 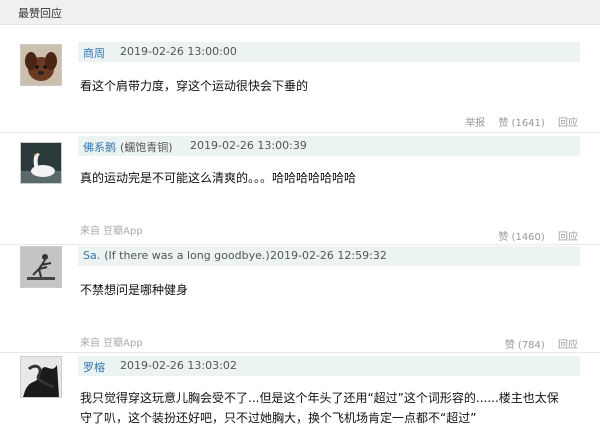 I want to click on comment-footer: 来自 豆瓣App 赞 (1460) 回应, so click(x=300, y=232).